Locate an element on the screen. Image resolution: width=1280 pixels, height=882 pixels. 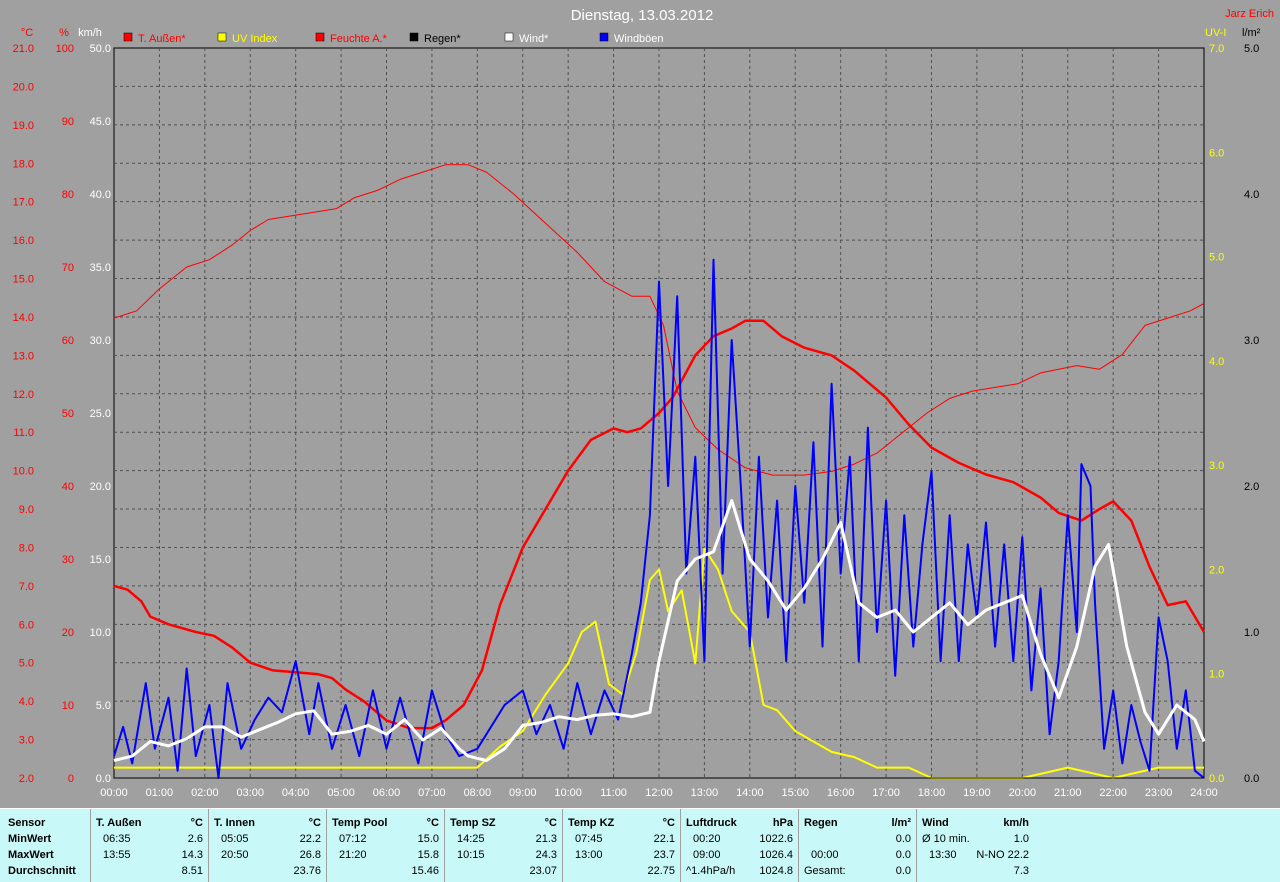
stat-title: Wind is located at coordinates (935, 823).